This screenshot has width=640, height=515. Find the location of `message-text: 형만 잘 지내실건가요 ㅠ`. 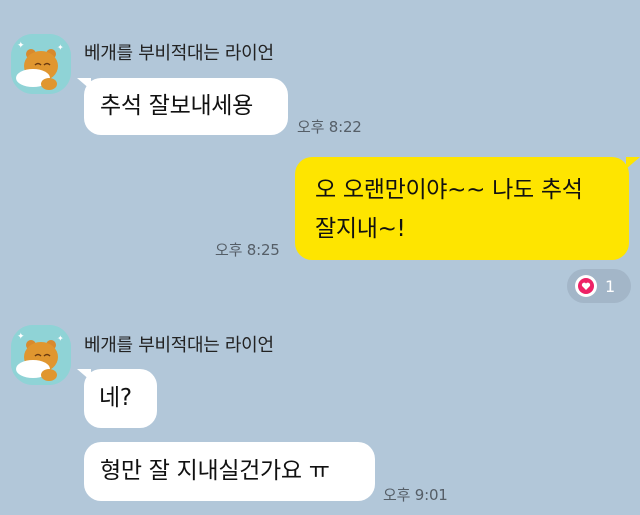

message-text: 형만 잘 지내실건가요 ㅠ is located at coordinates (215, 471).